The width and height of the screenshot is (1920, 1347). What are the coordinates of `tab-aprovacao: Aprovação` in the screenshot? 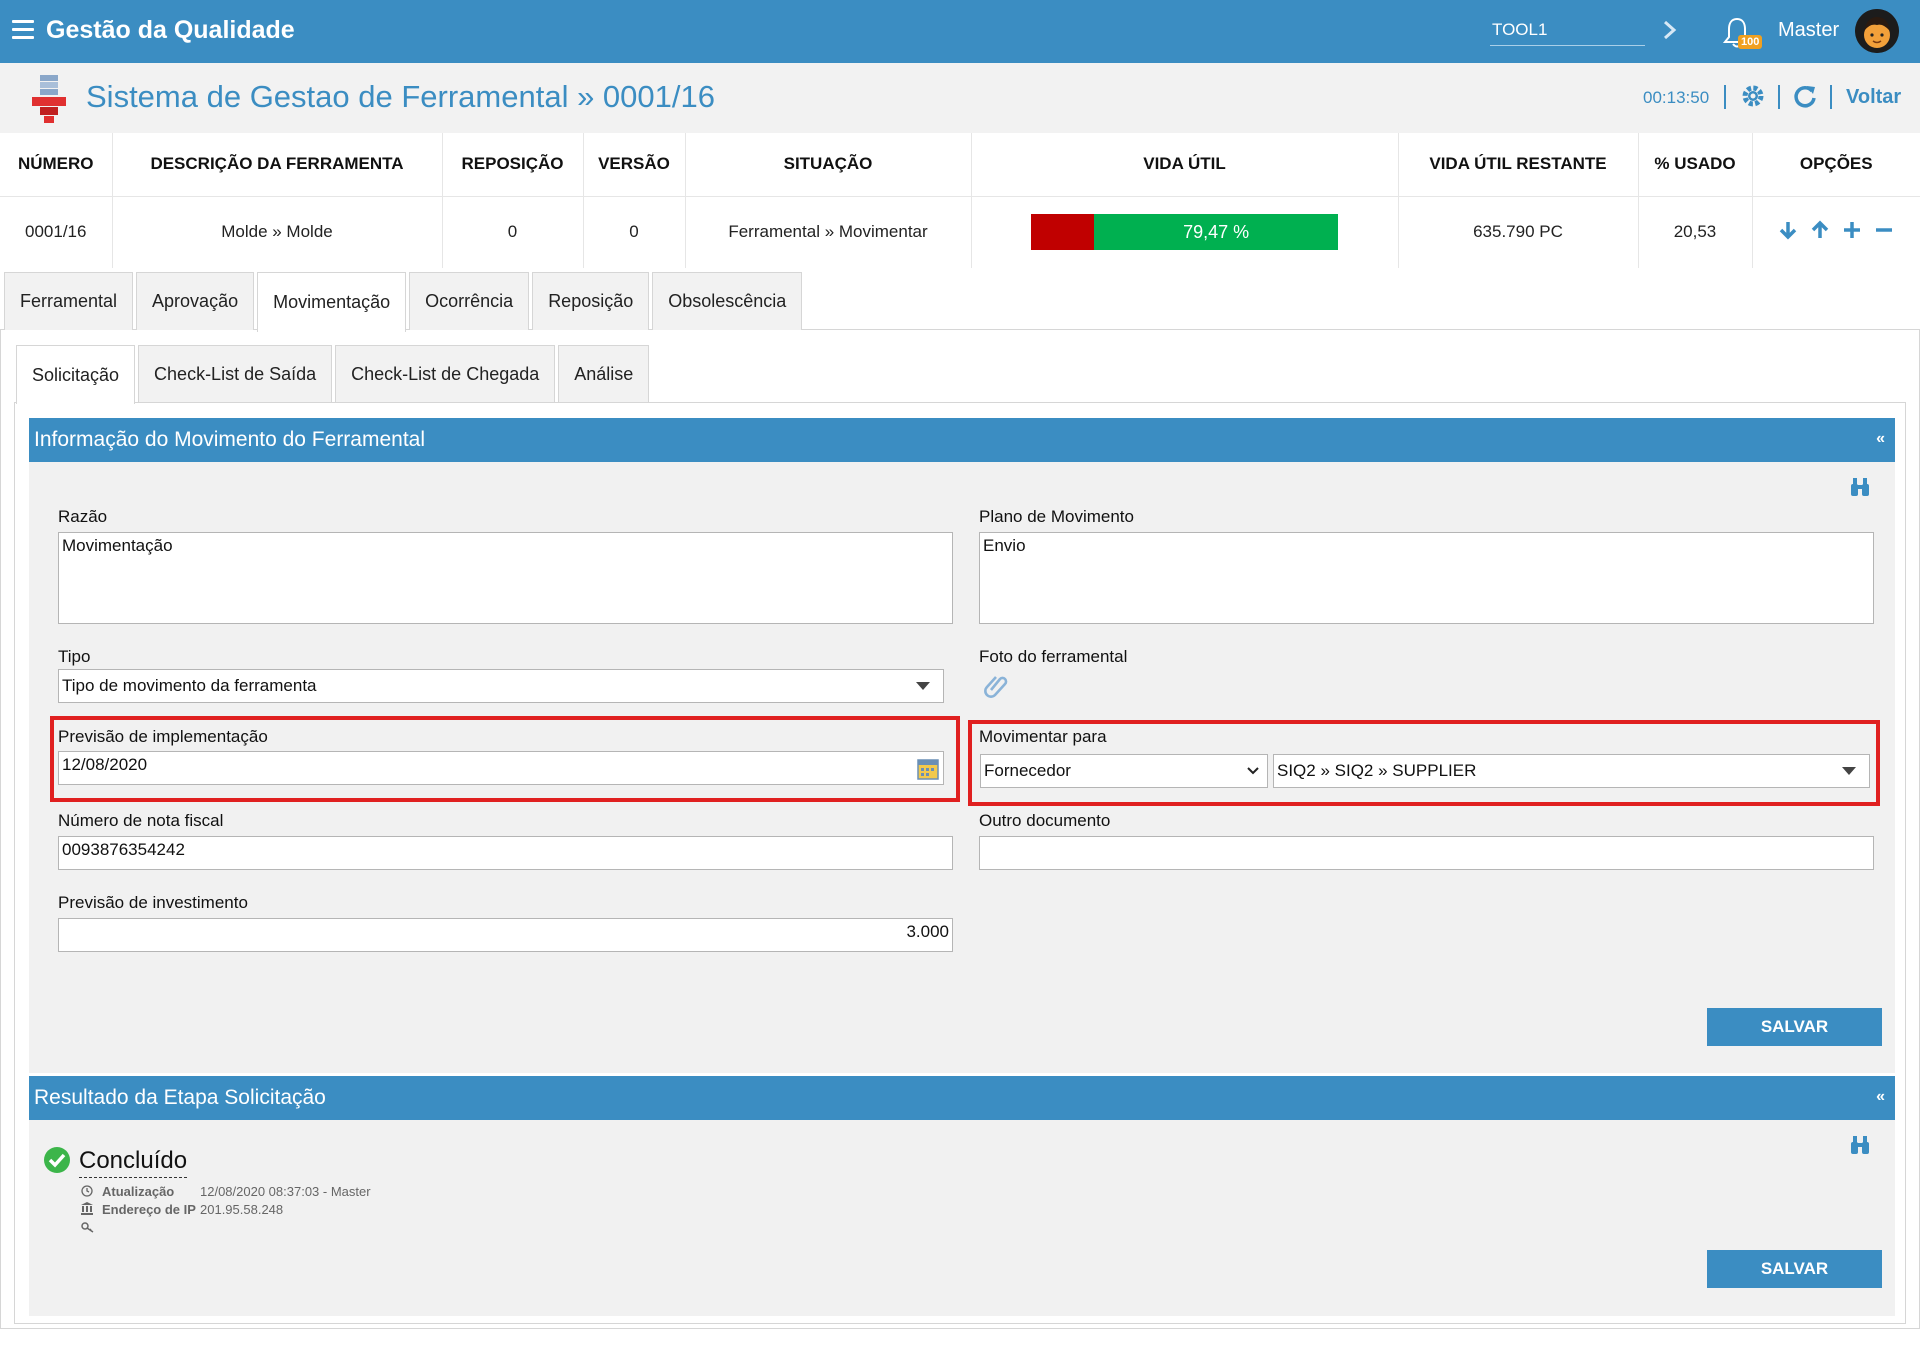 It's located at (195, 301).